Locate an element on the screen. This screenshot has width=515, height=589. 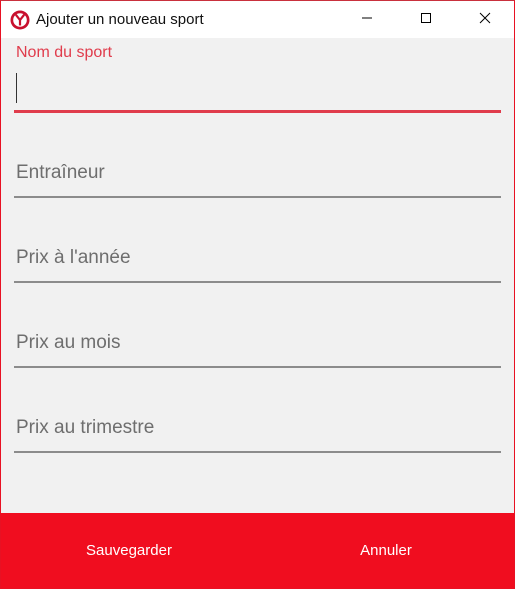
save-button: Sauvegarder is located at coordinates (129, 550).